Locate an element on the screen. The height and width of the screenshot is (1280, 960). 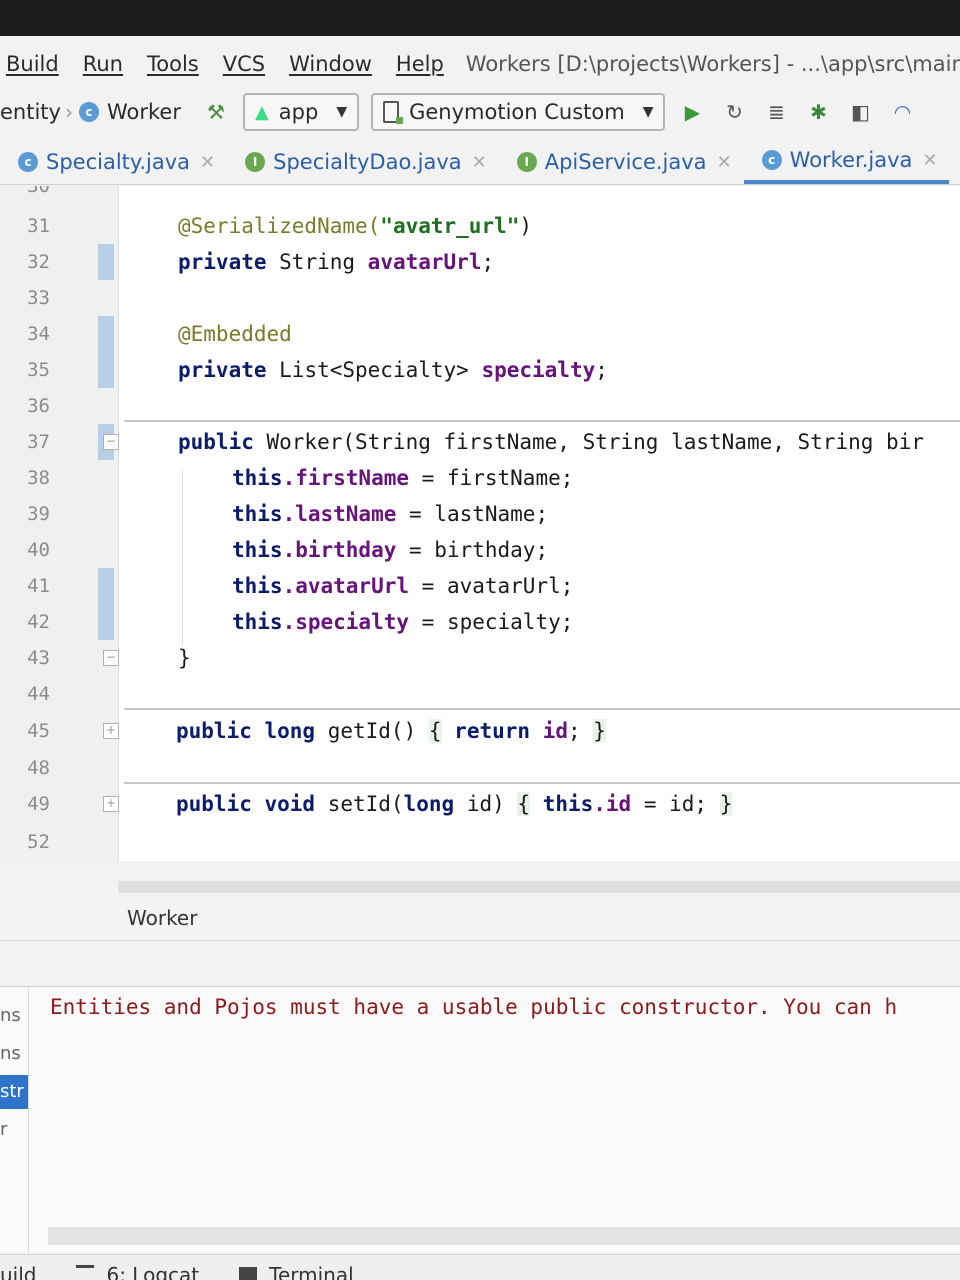
tab-worker: c Worker.java ✕ is located at coordinates (846, 162).